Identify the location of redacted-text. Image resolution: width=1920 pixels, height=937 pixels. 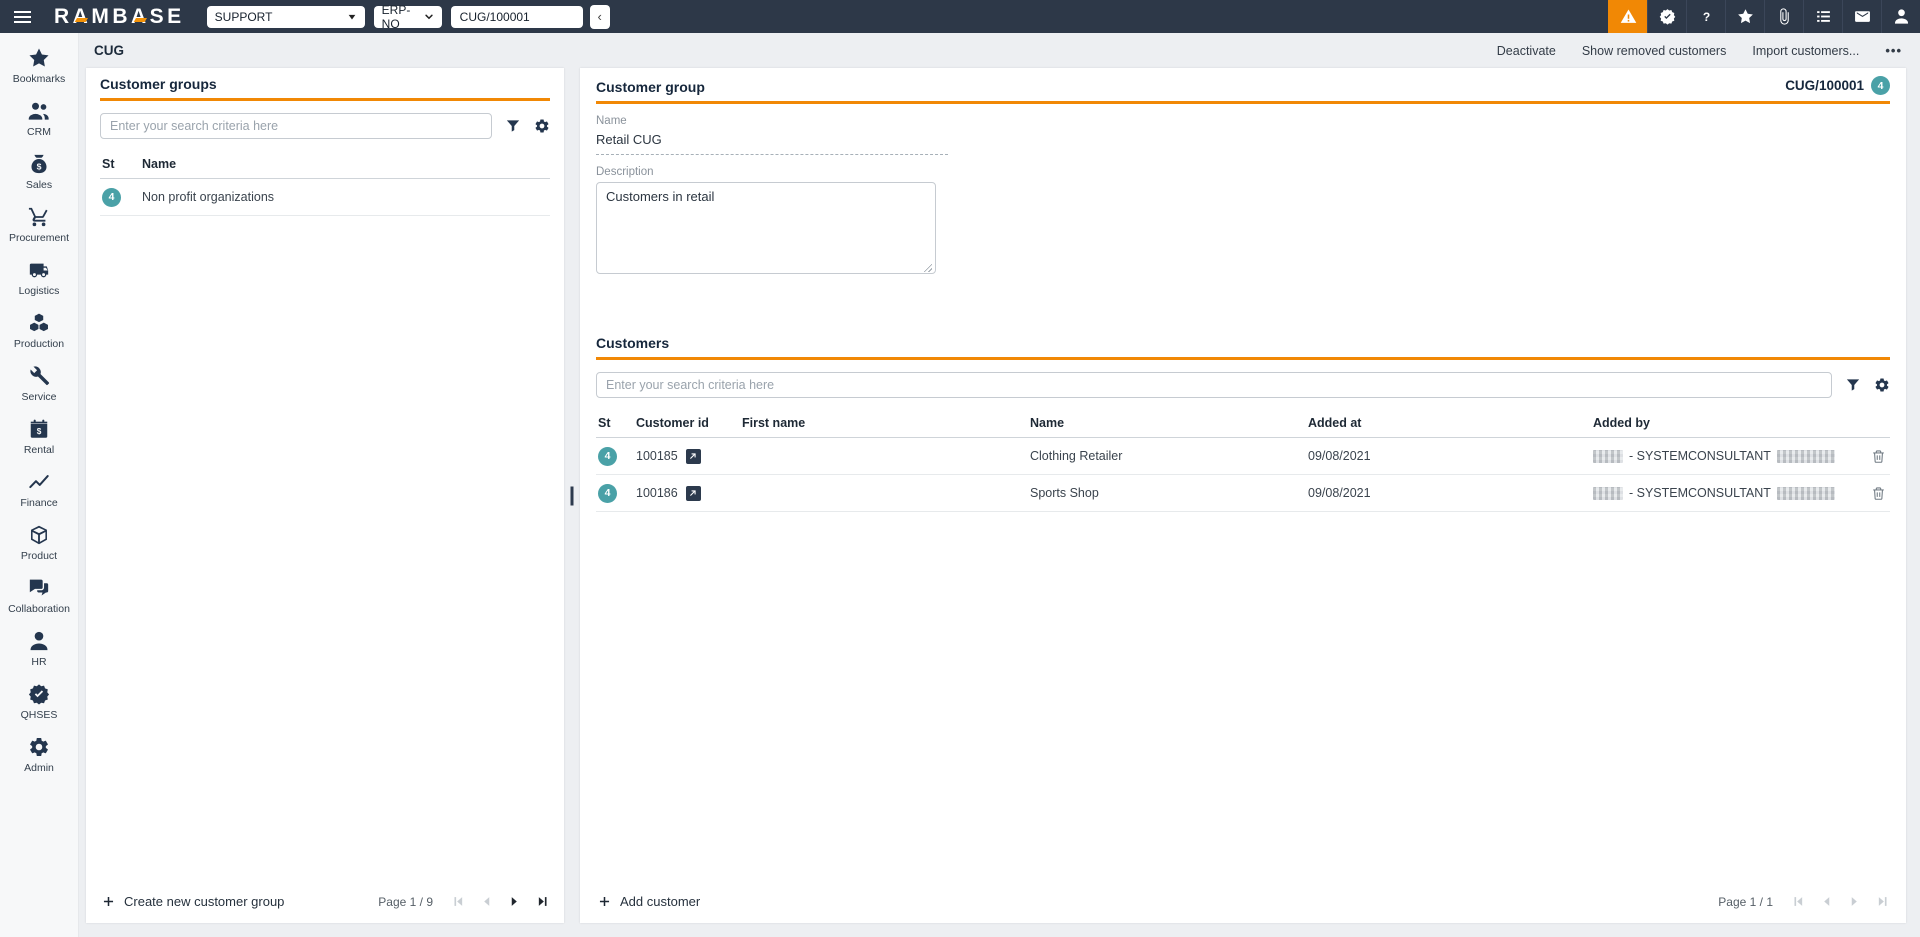
(1805, 493).